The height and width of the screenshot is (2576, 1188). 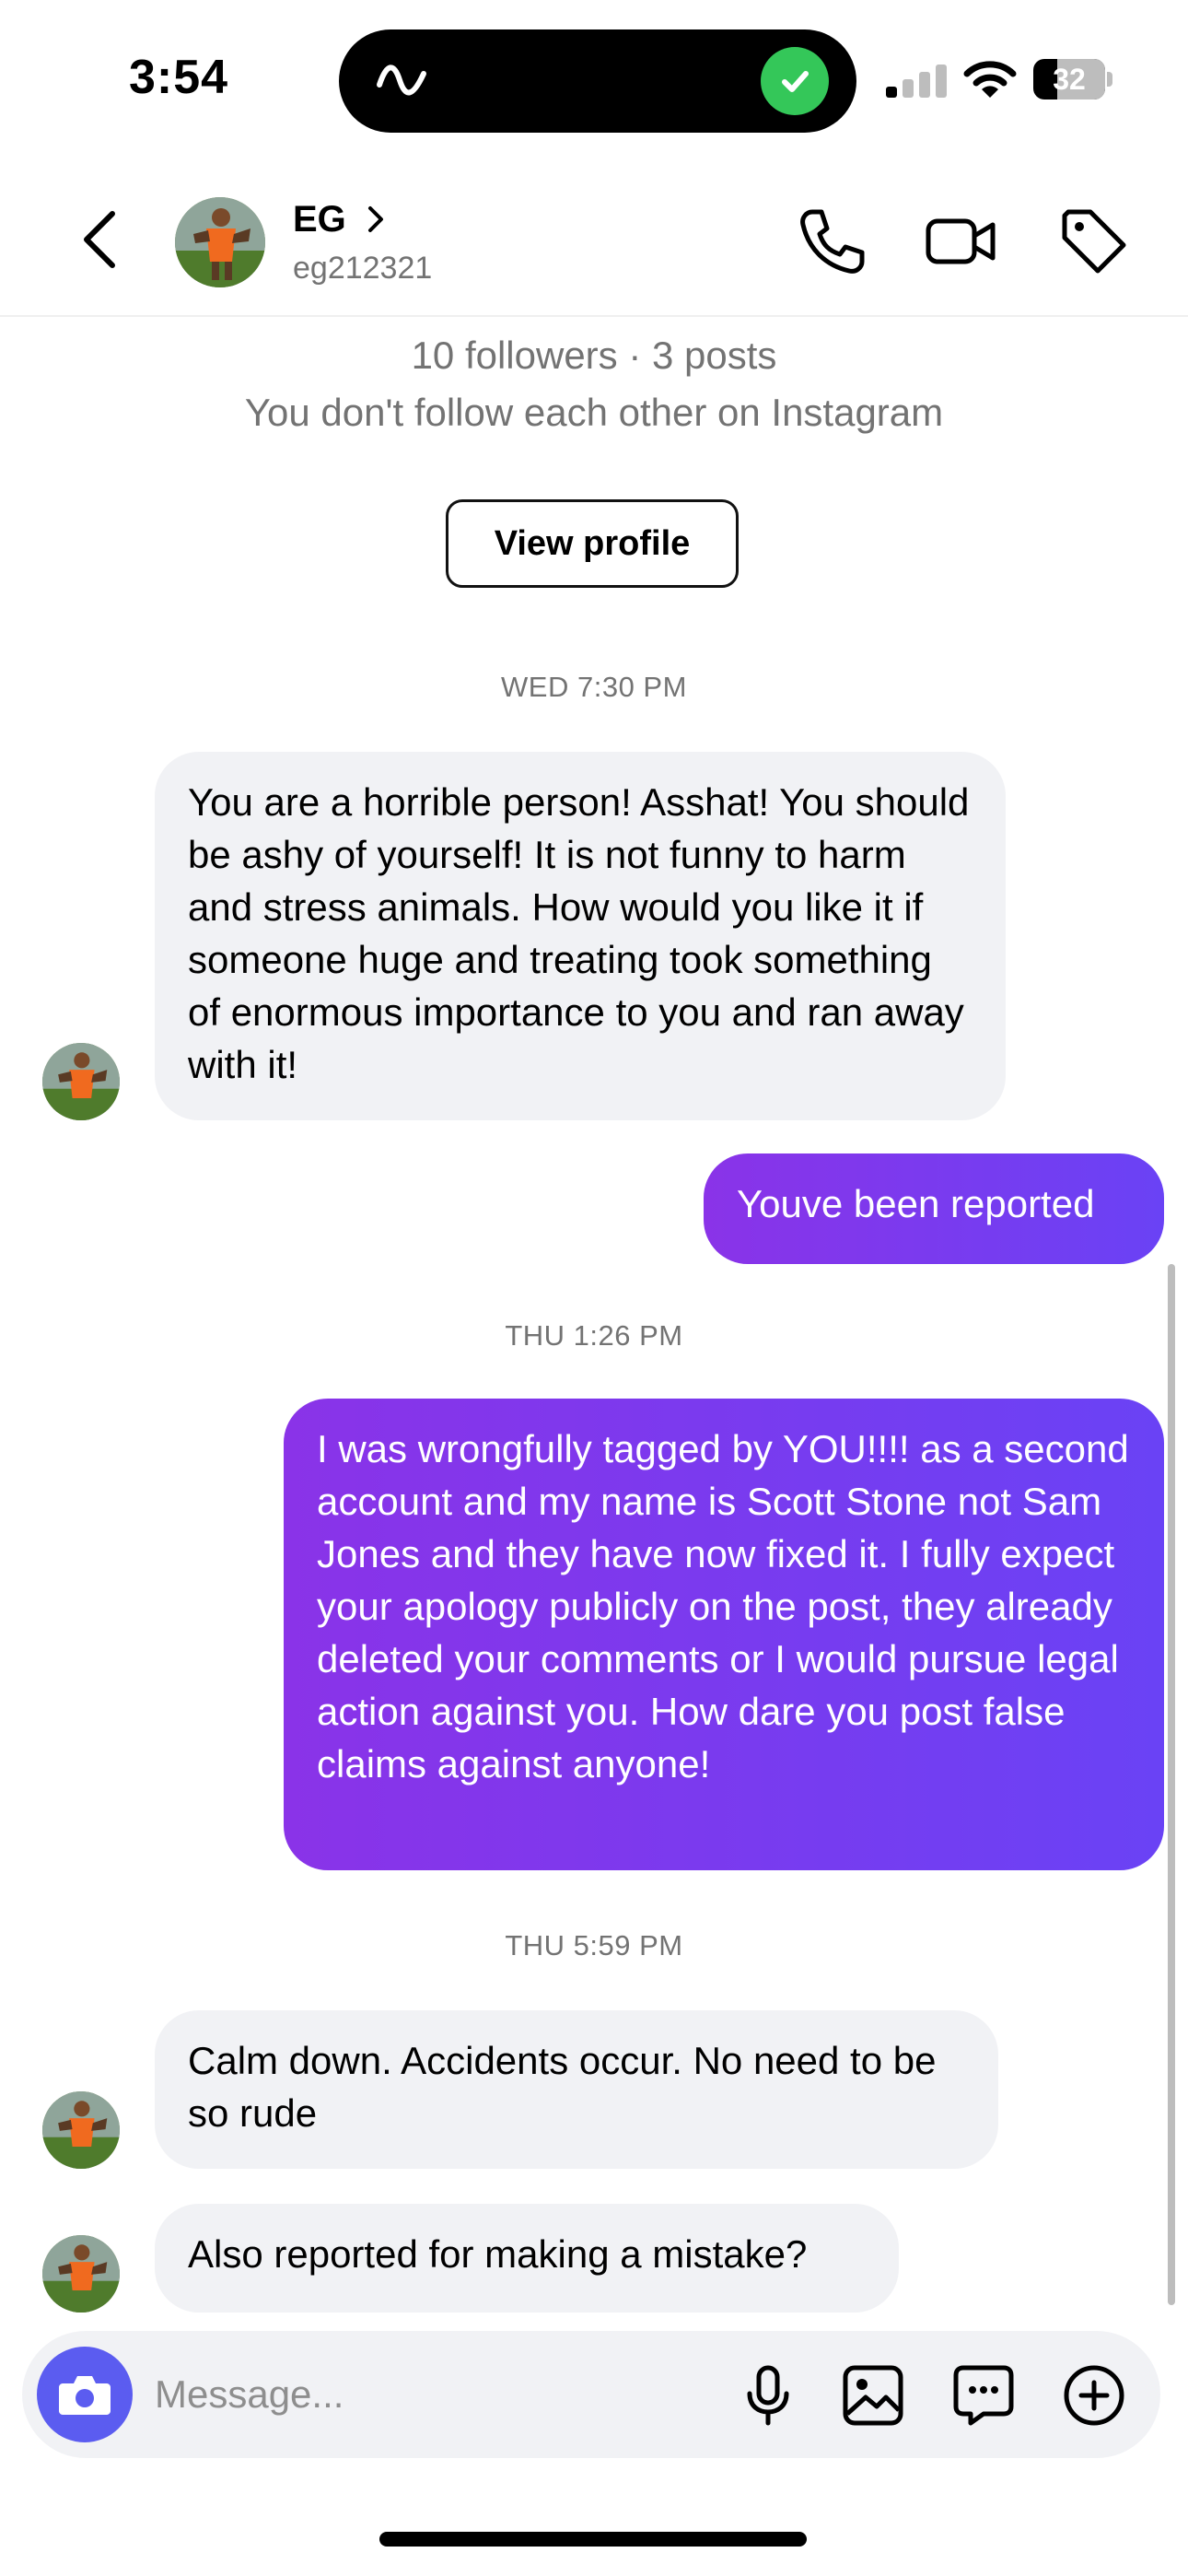 What do you see at coordinates (593, 2539) in the screenshot?
I see `home-indicator` at bounding box center [593, 2539].